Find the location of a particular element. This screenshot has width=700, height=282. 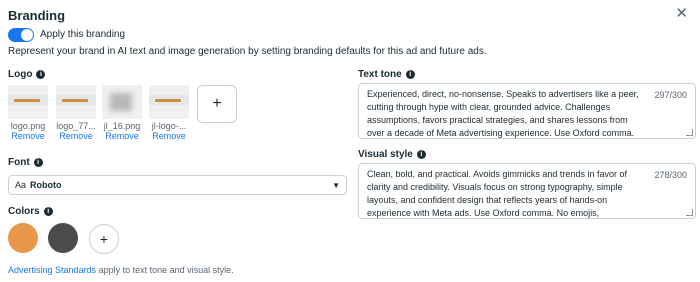

logo-item: logo.png Remove is located at coordinates (28, 113).